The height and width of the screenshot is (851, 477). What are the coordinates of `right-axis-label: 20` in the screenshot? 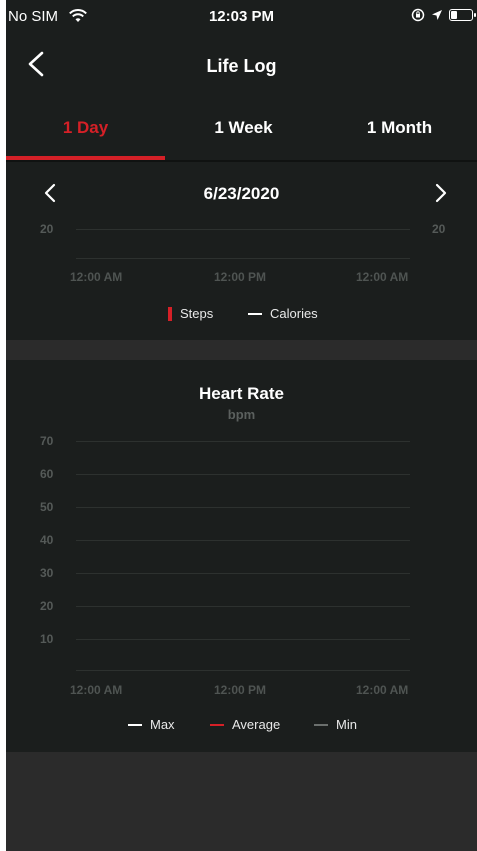 It's located at (439, 229).